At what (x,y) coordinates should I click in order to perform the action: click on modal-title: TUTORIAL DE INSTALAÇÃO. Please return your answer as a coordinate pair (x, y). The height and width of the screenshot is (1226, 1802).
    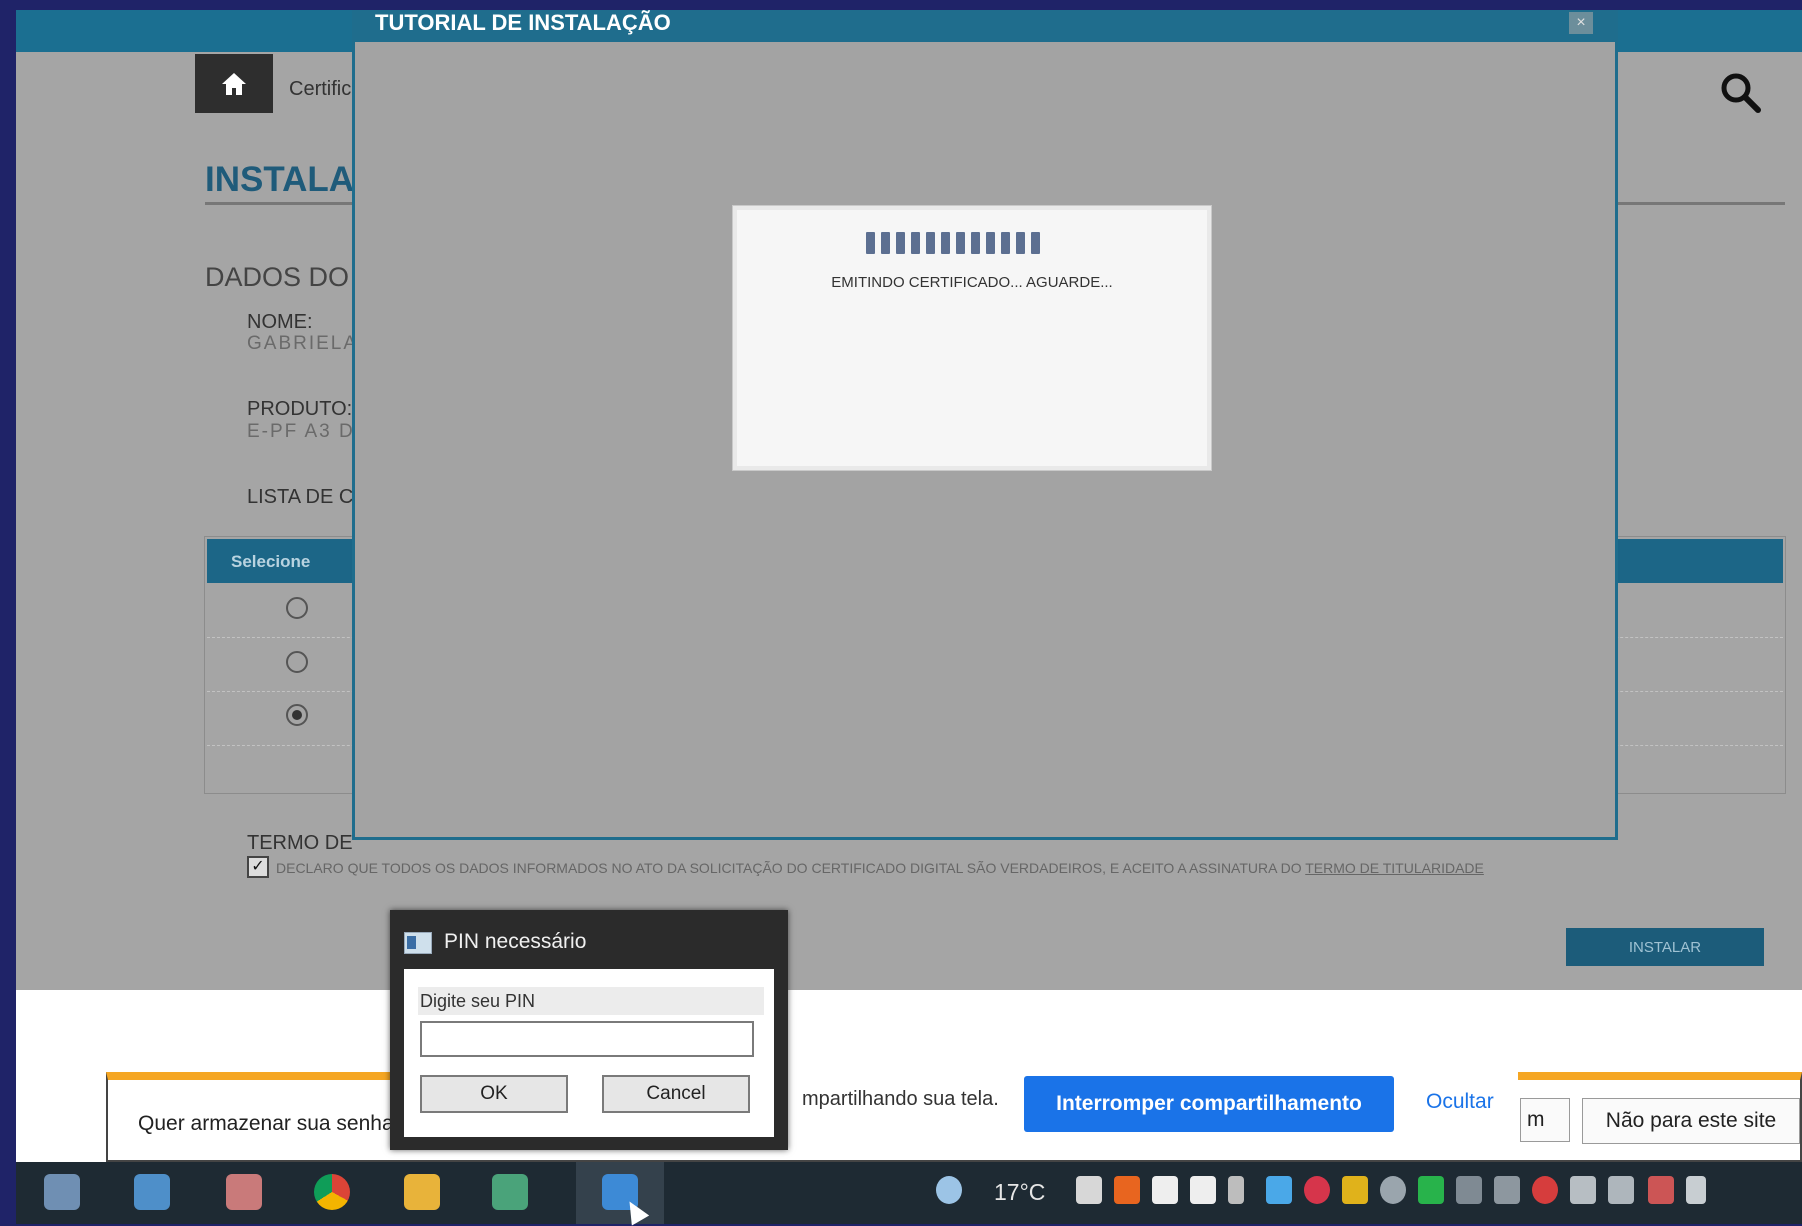
    Looking at the image, I should click on (523, 22).